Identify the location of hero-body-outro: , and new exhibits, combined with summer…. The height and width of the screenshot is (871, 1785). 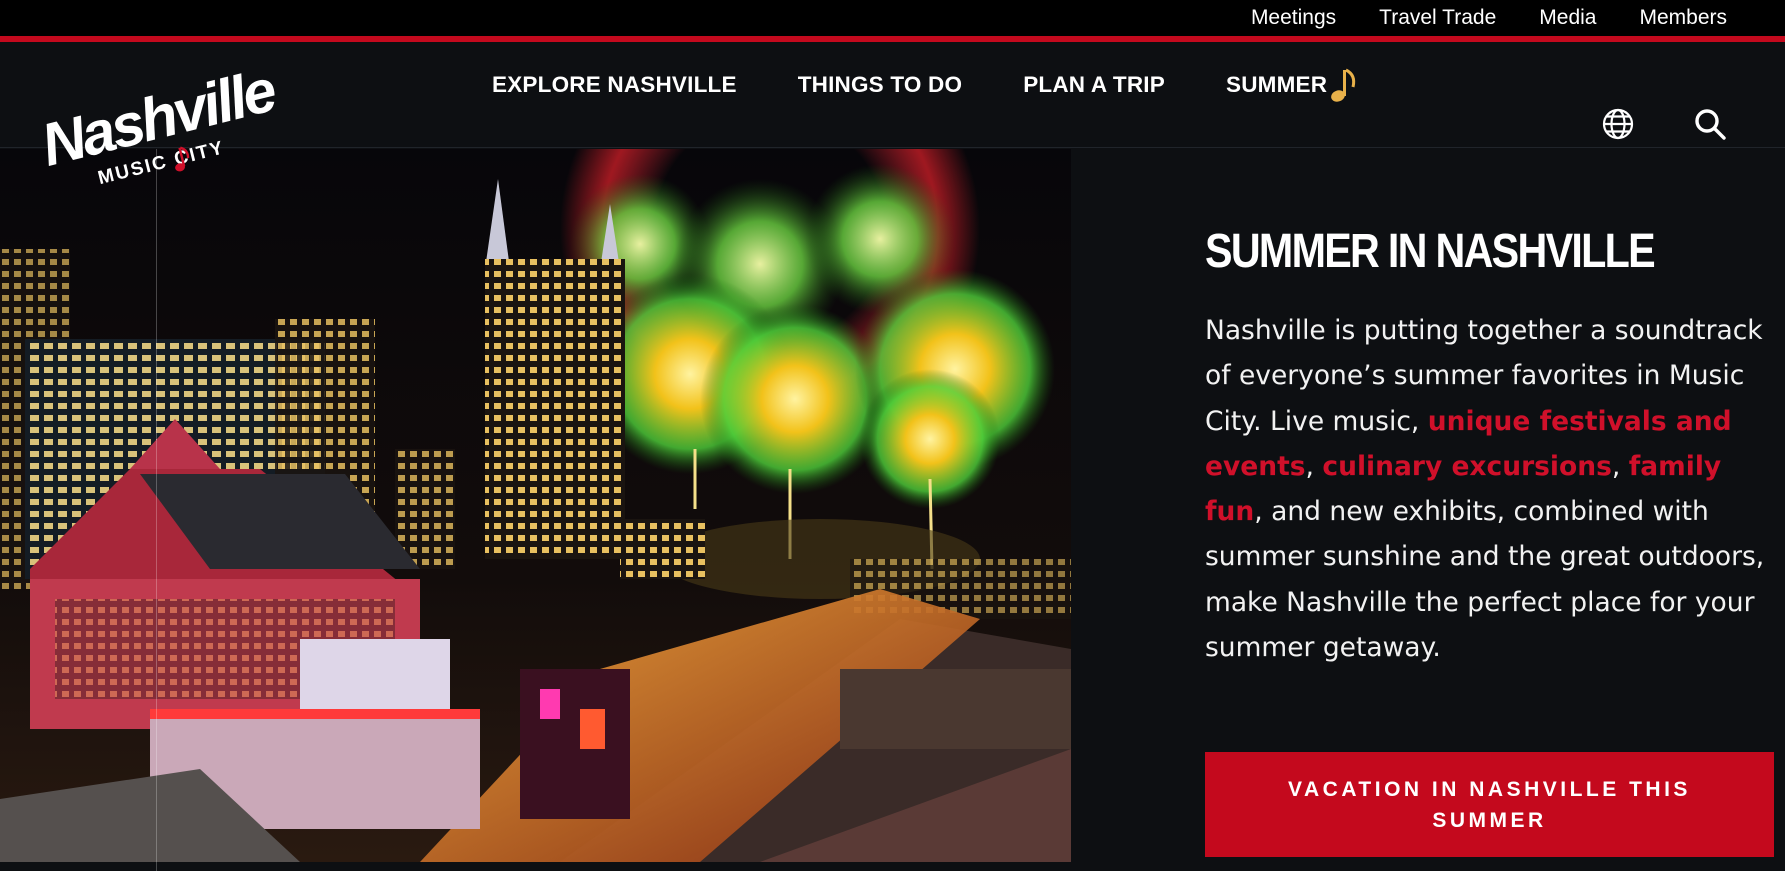
(1485, 580).